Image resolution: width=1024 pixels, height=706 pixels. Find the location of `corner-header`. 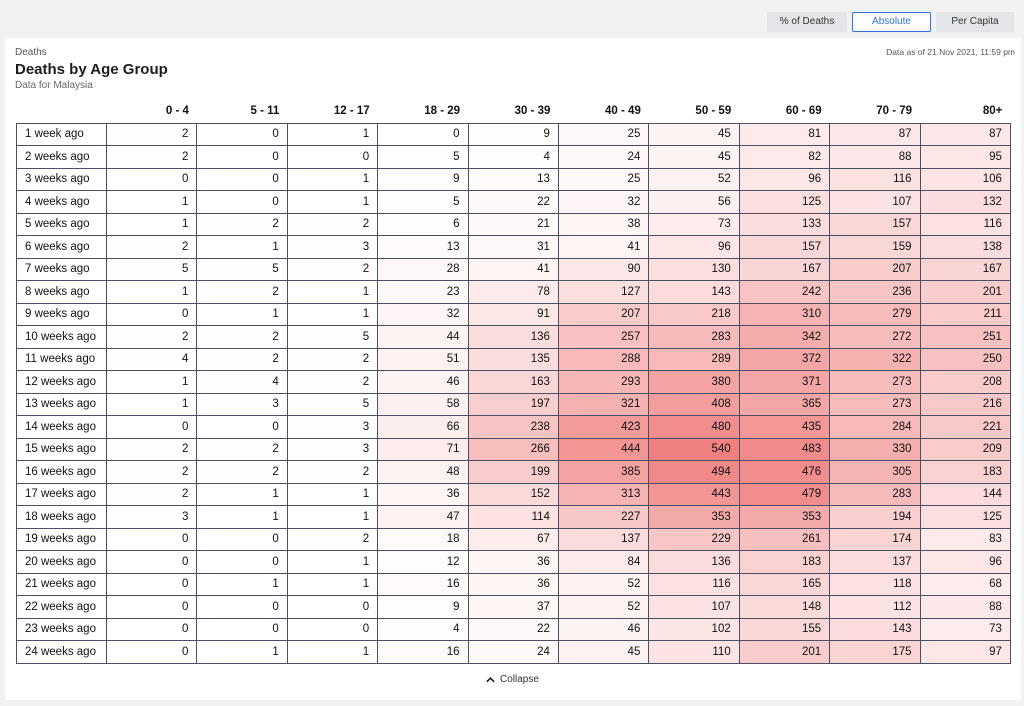

corner-header is located at coordinates (62, 111).